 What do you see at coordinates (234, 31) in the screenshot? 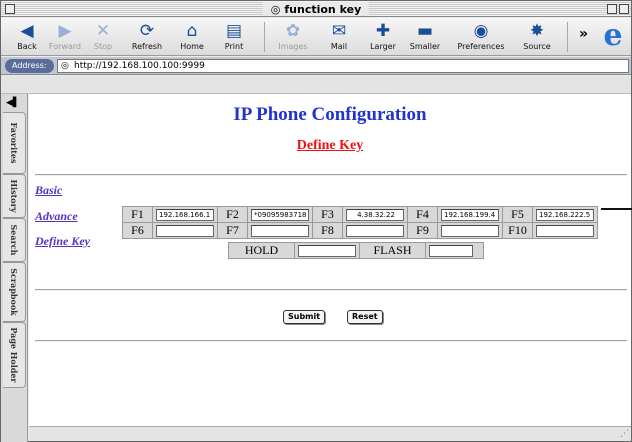
I see `print-icon: ▤` at bounding box center [234, 31].